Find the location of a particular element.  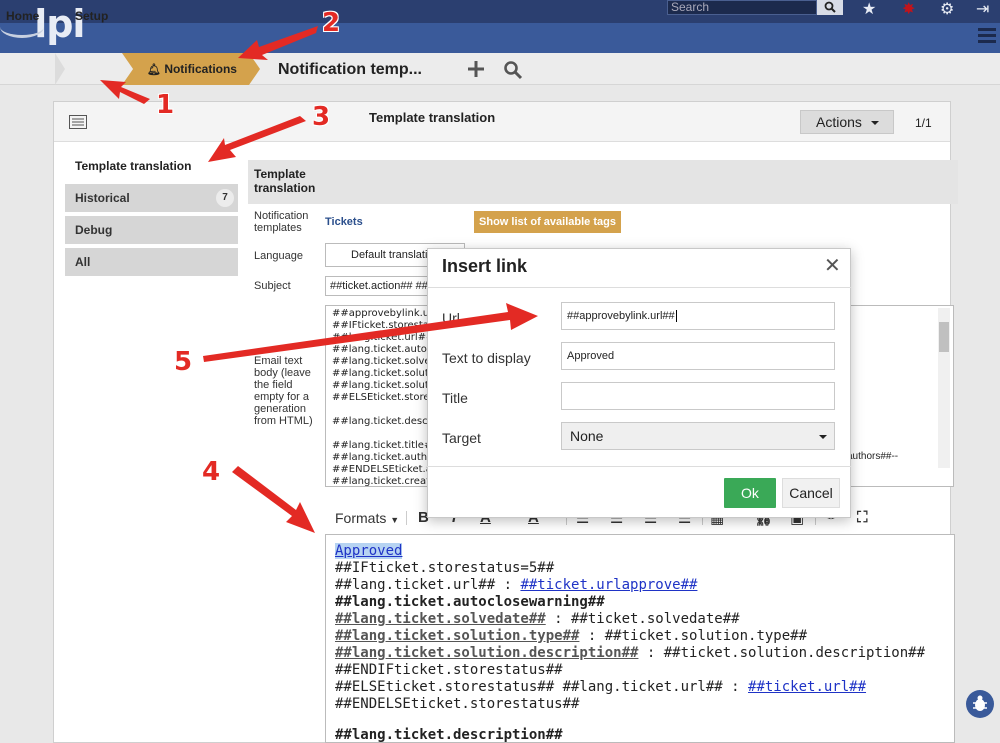

annotation-number: 2 is located at coordinates (331, 23).